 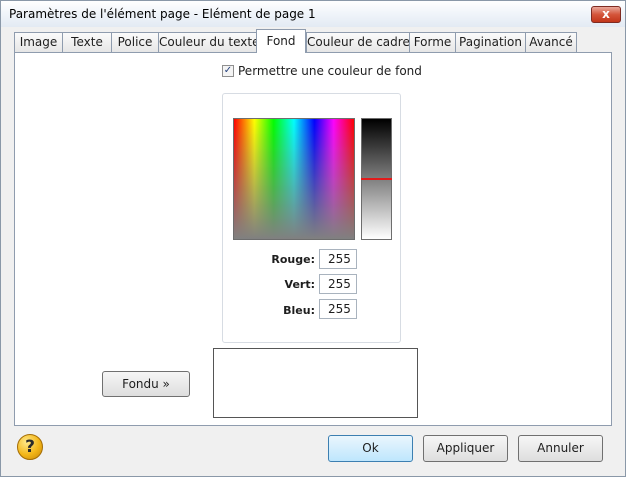 What do you see at coordinates (370, 448) in the screenshot?
I see `ok-button: Ok` at bounding box center [370, 448].